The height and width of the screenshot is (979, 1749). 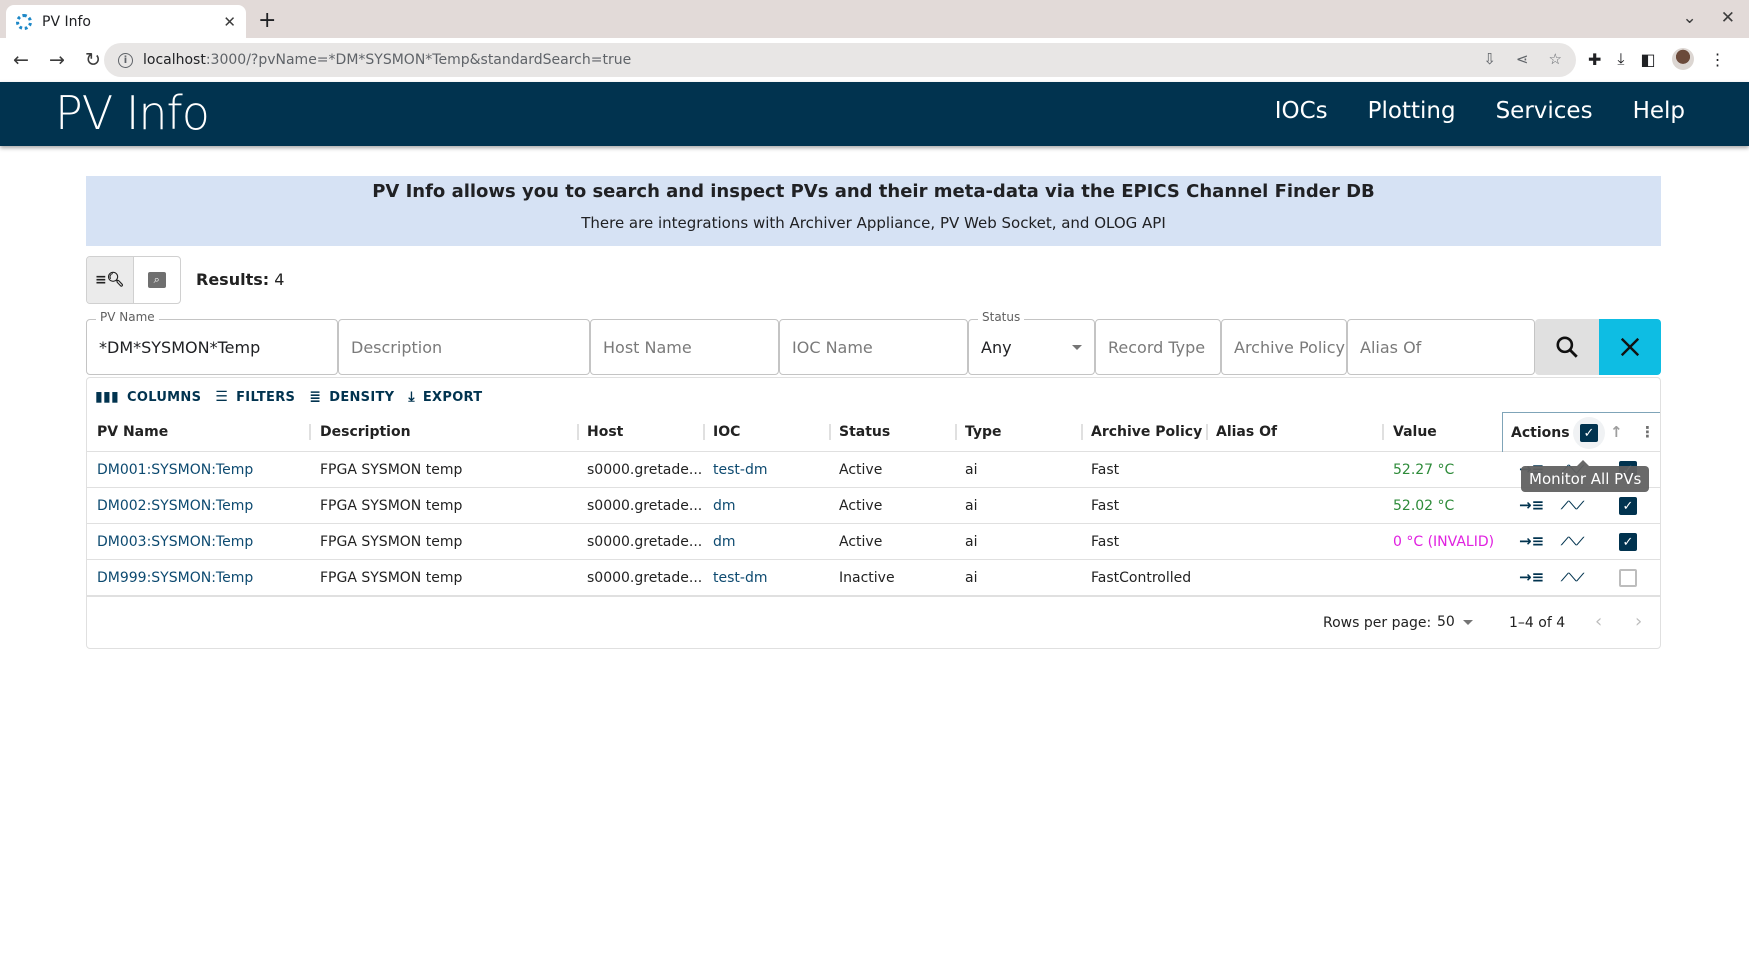 What do you see at coordinates (1555, 59) in the screenshot?
I see `bookmark-star-icon: ☆` at bounding box center [1555, 59].